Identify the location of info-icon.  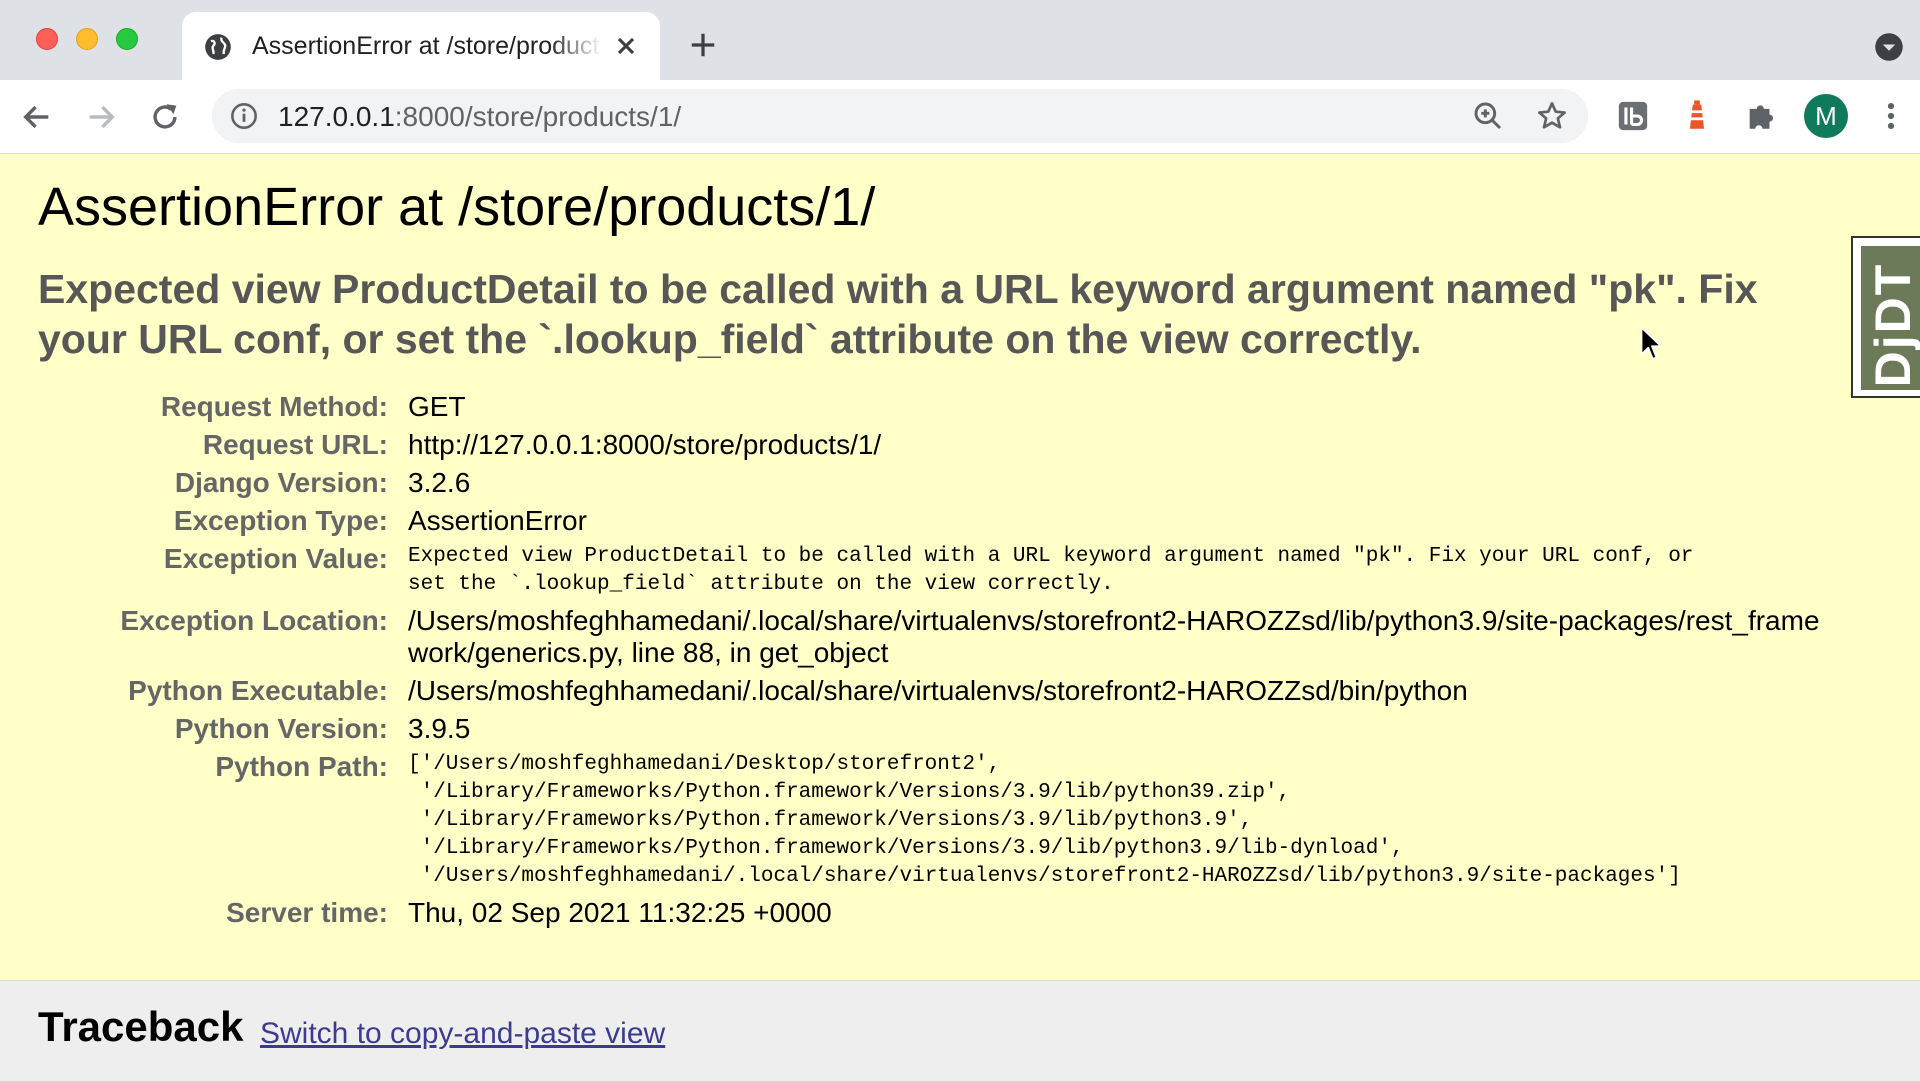
(244, 116).